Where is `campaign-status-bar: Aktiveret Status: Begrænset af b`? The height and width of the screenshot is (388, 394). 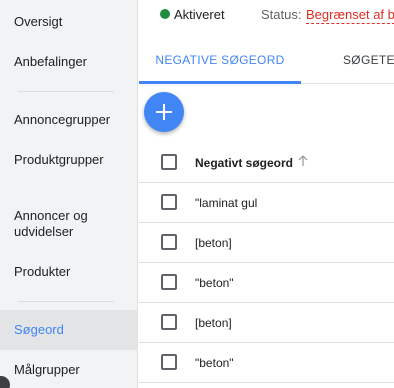 campaign-status-bar: Aktiveret Status: Begrænset af b is located at coordinates (266, 15).